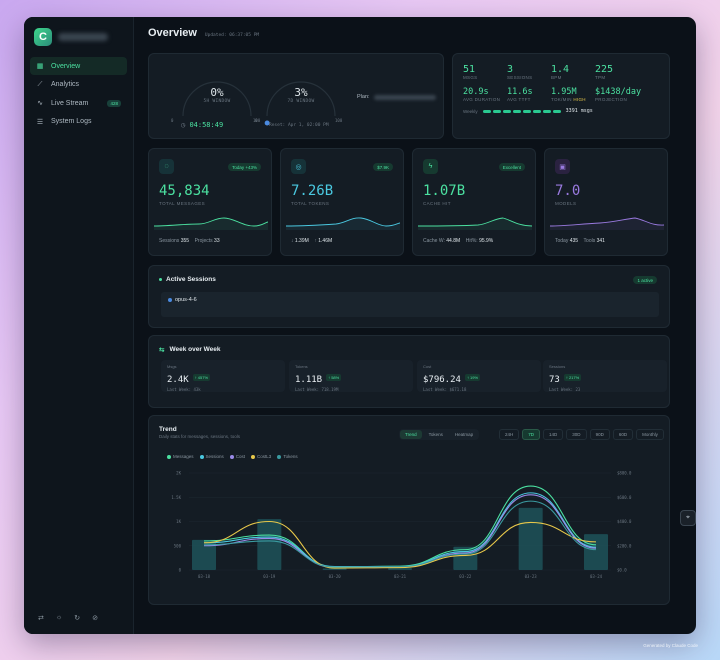  Describe the element at coordinates (410, 304) in the screenshot. I see `session-row: opus-4-6` at that location.